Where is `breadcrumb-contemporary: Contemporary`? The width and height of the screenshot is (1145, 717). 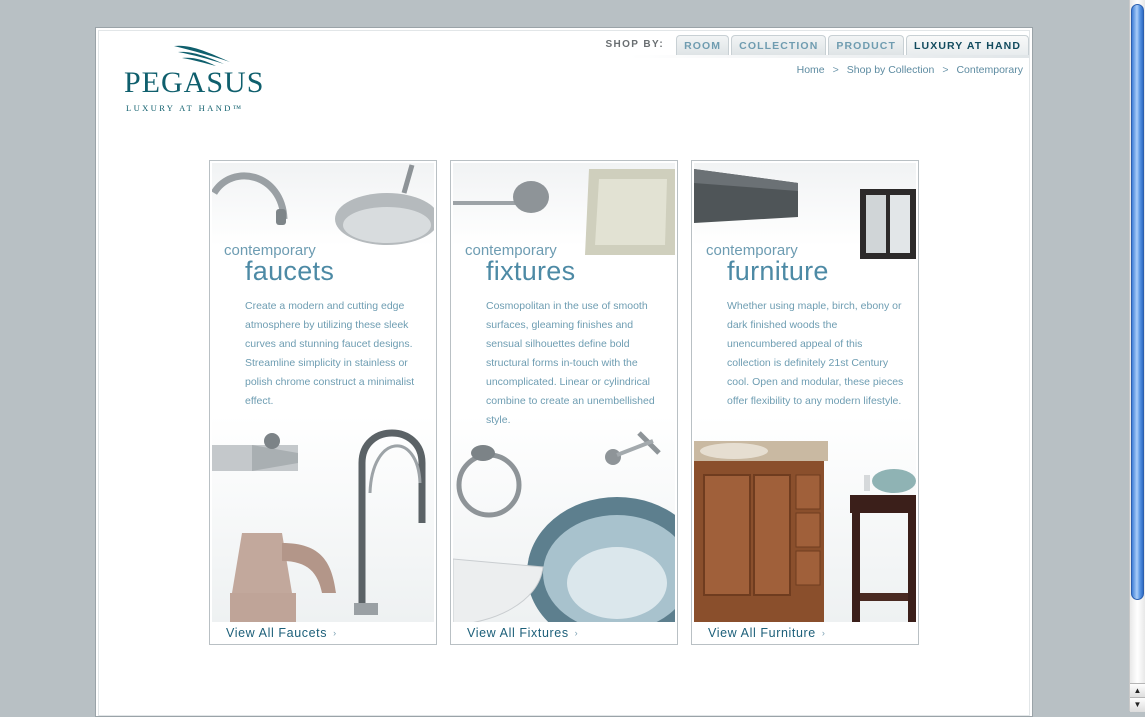
breadcrumb-contemporary: Contemporary is located at coordinates (989, 70).